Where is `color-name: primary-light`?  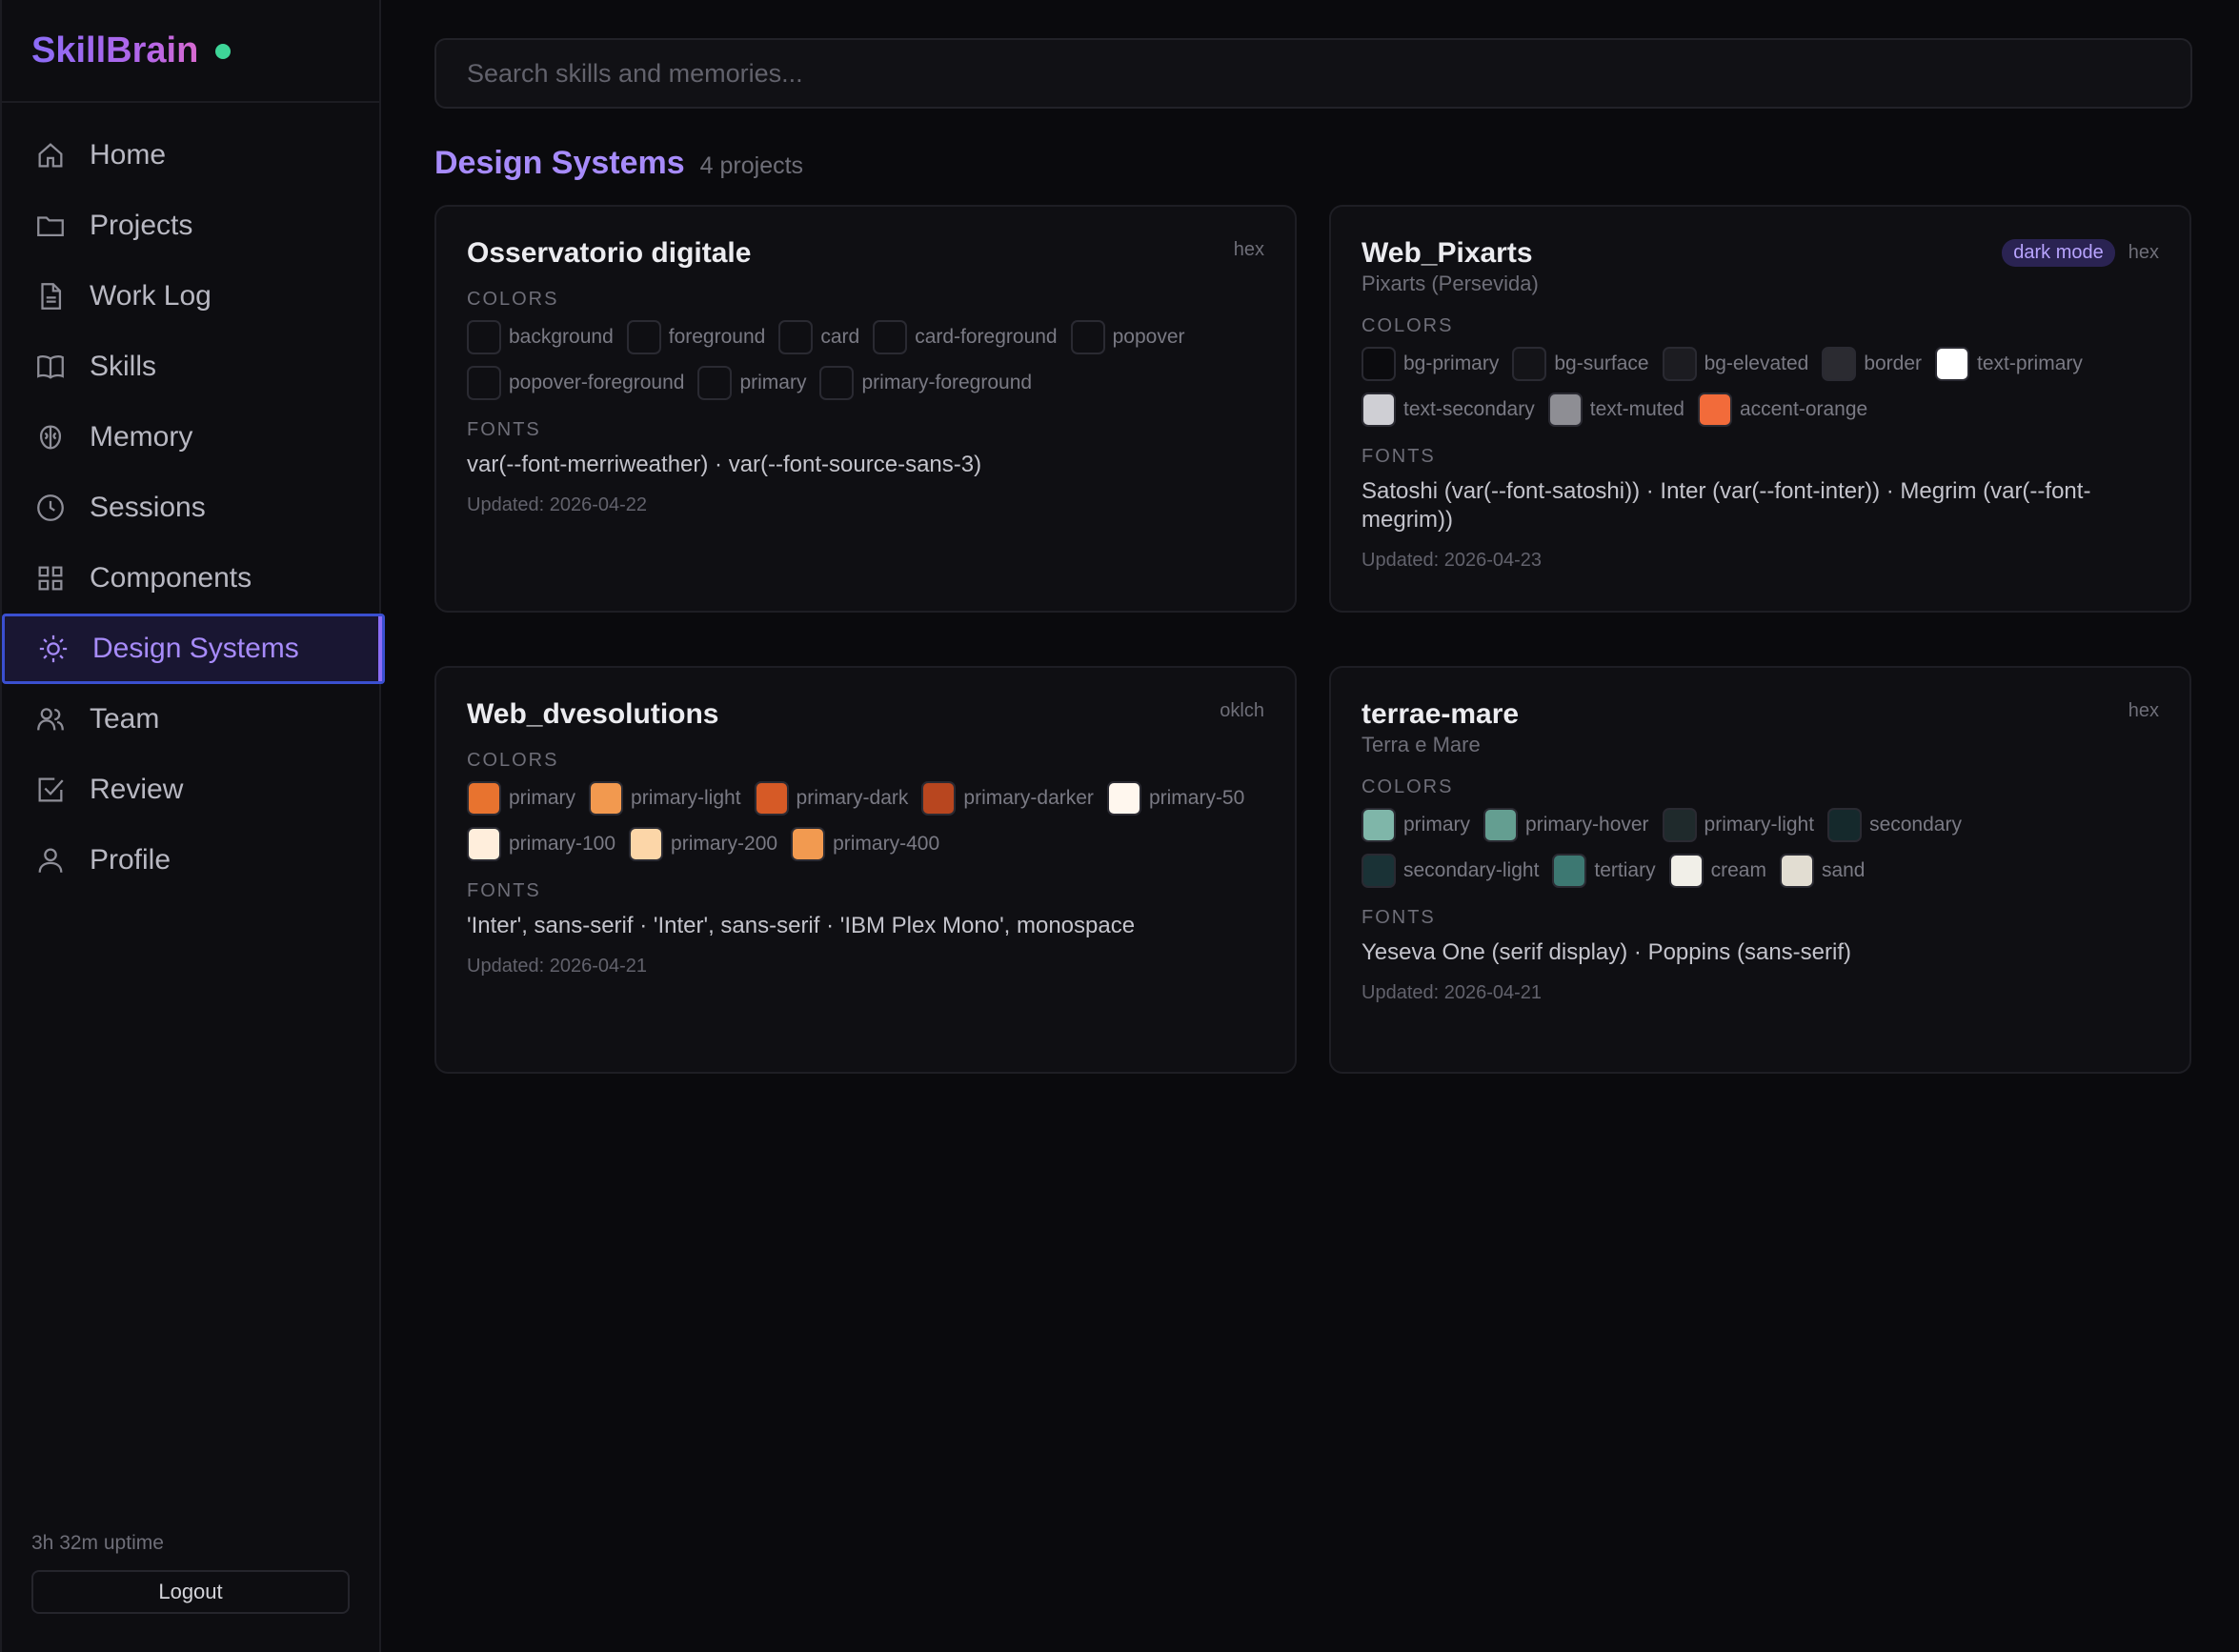 color-name: primary-light is located at coordinates (1759, 825).